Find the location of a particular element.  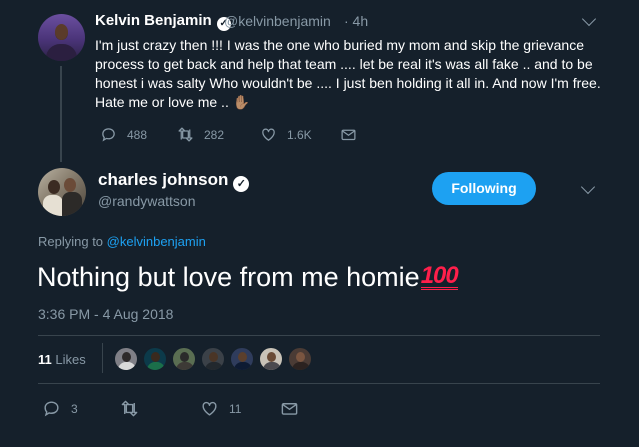

author-name: Kelvin Benjamin ✓ is located at coordinates (163, 21).